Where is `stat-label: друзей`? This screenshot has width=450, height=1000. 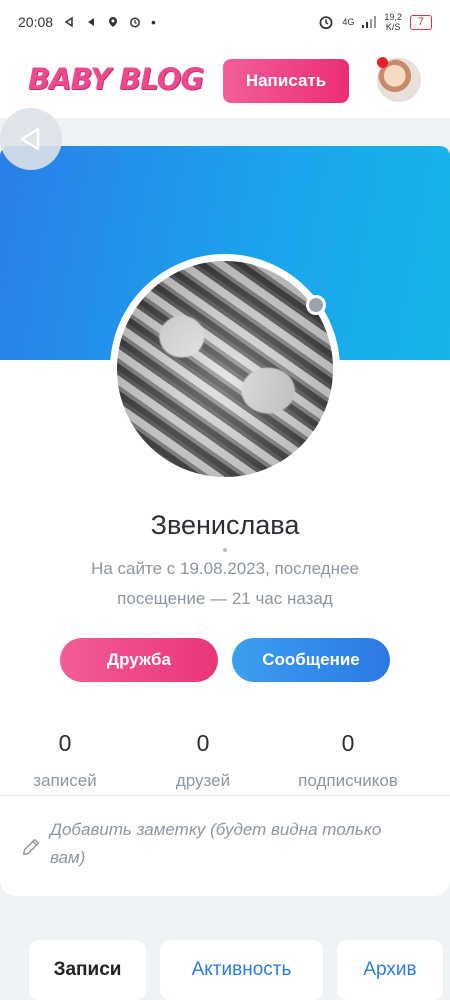 stat-label: друзей is located at coordinates (203, 780).